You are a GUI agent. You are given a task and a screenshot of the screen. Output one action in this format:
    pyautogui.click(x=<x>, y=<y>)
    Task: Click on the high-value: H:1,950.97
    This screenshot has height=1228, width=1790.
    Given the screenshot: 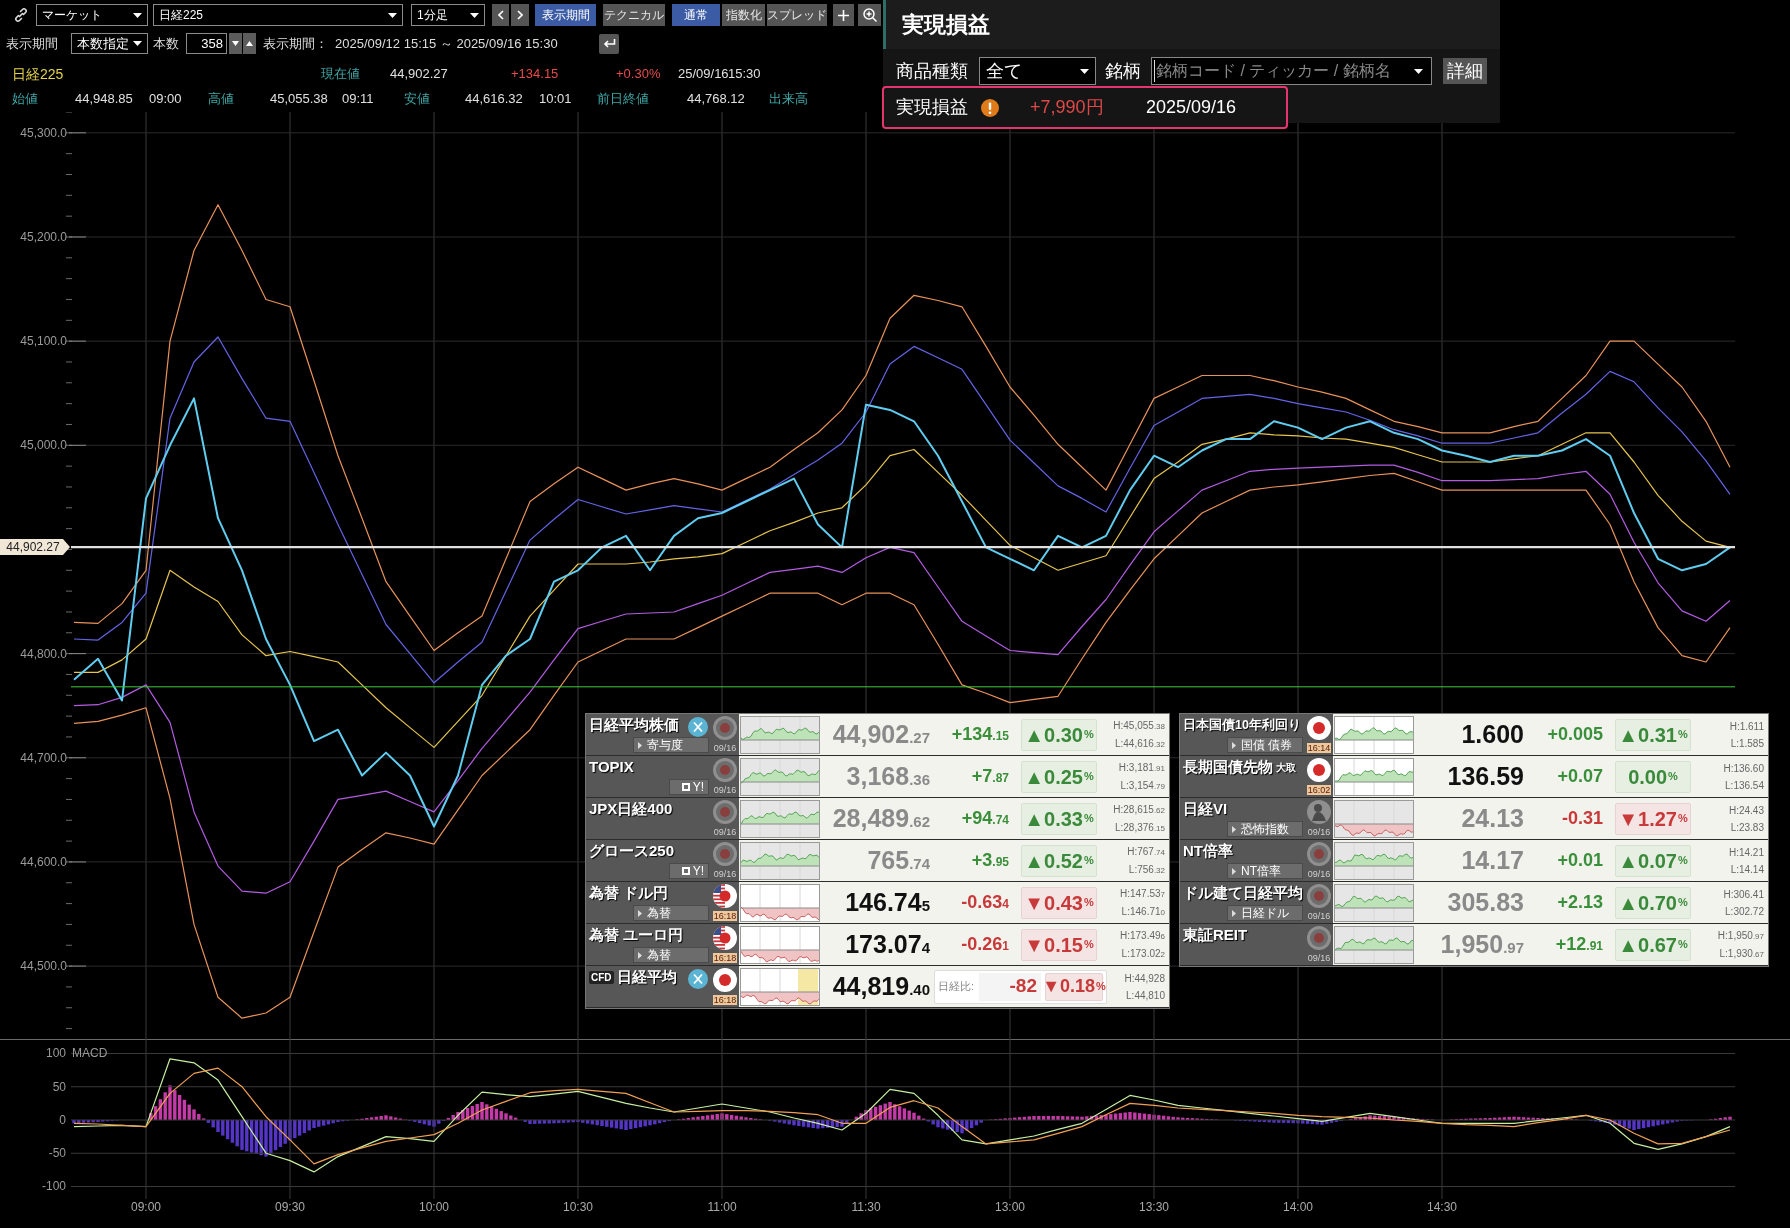 What is the action you would take?
    pyautogui.click(x=1740, y=935)
    